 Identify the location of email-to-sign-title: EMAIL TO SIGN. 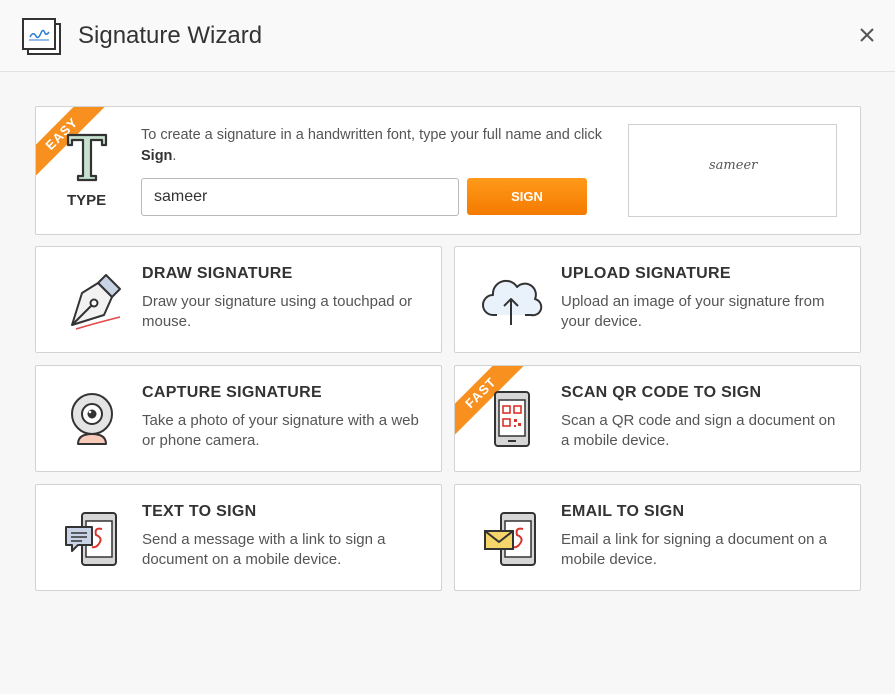
(623, 511).